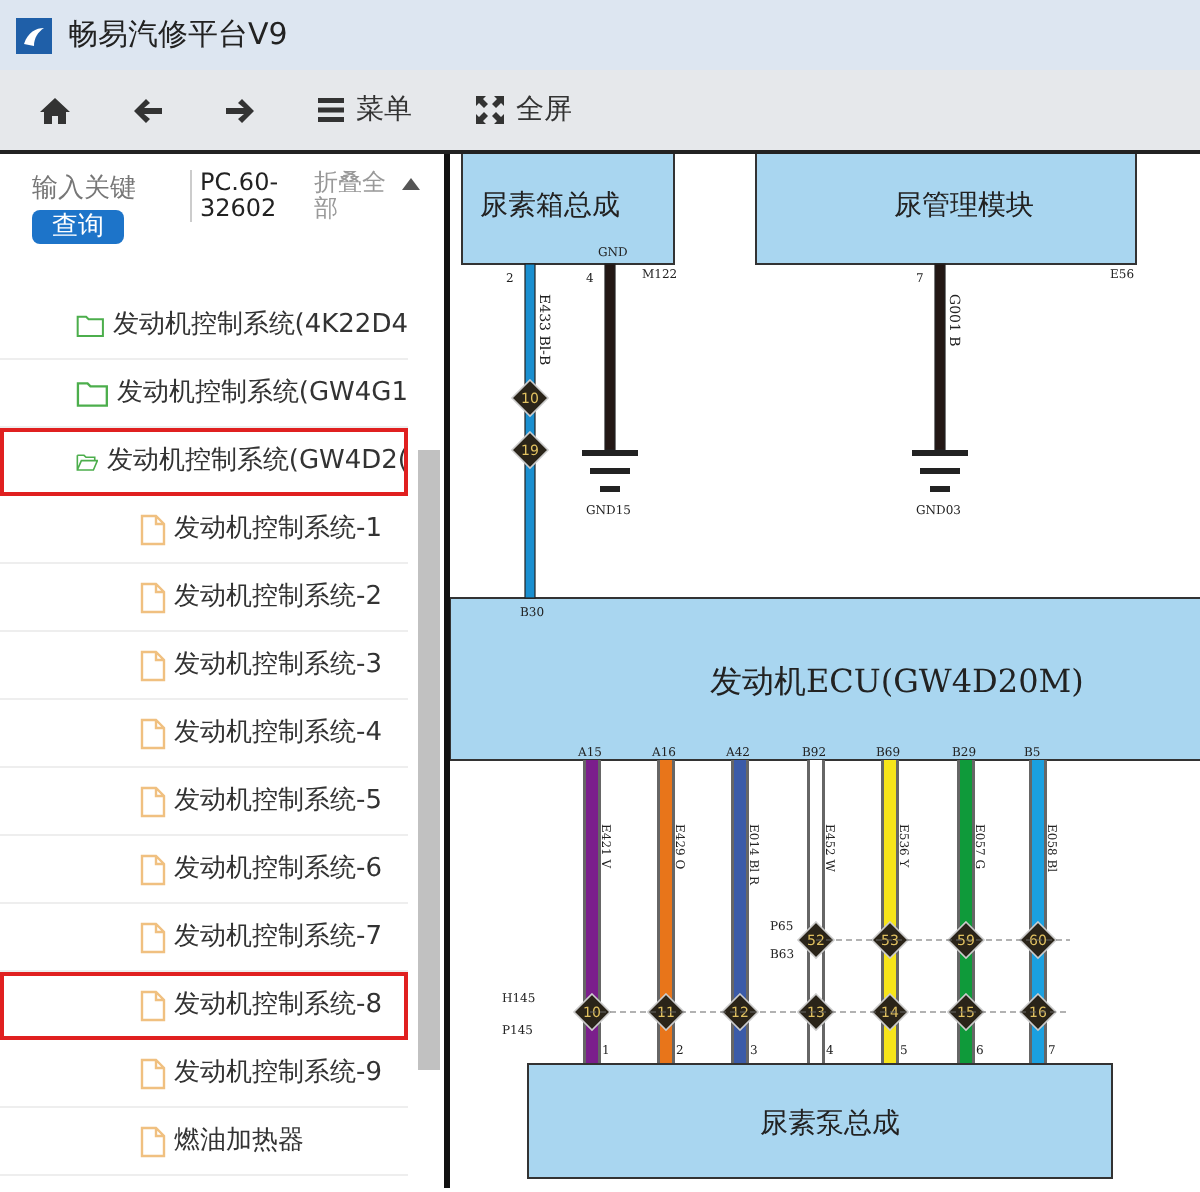 Image resolution: width=1200 pixels, height=1192 pixels. I want to click on tree-item: 发动机控制系统-4, so click(204, 734).